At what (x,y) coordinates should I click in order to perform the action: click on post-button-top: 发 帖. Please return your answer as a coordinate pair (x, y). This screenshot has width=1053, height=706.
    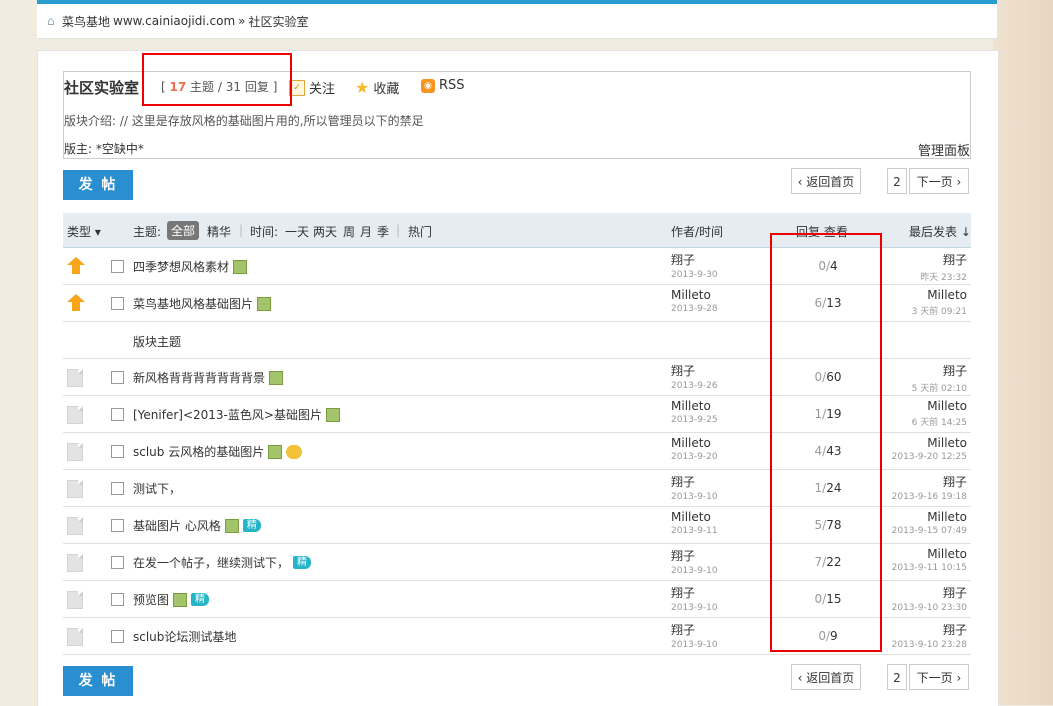
    Looking at the image, I should click on (98, 185).